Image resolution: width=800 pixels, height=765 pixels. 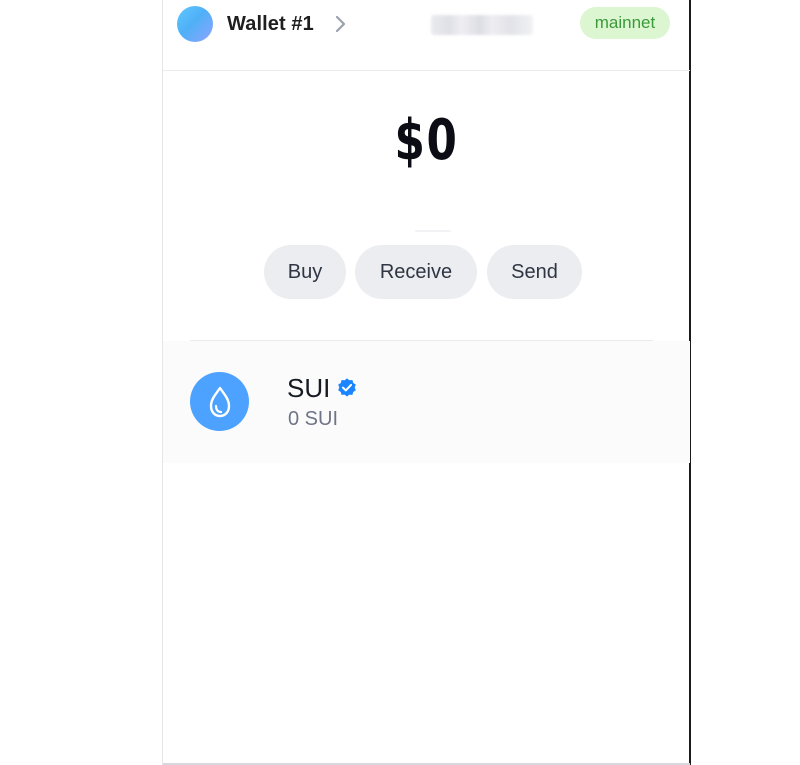 I want to click on network-badge: mainnet, so click(x=625, y=23).